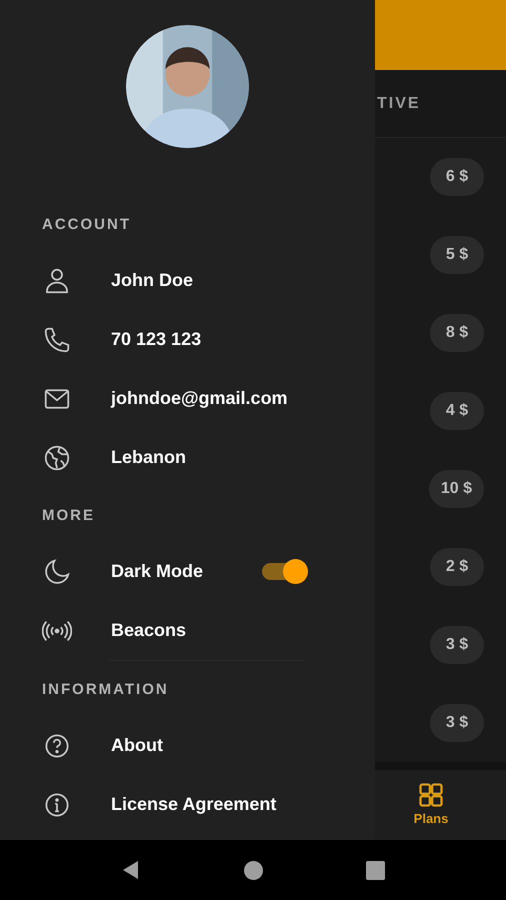  Describe the element at coordinates (152, 280) in the screenshot. I see `menu-item: John Doe` at that location.